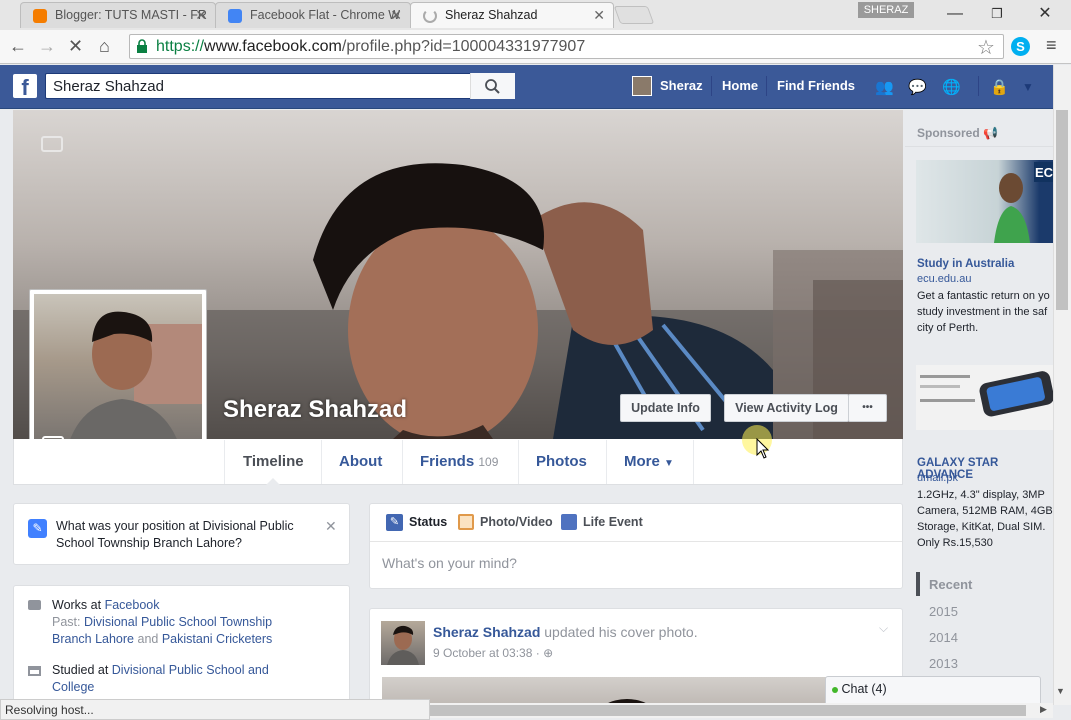 Image resolution: width=1071 pixels, height=720 pixels. I want to click on nav-divider, so click(978, 86).